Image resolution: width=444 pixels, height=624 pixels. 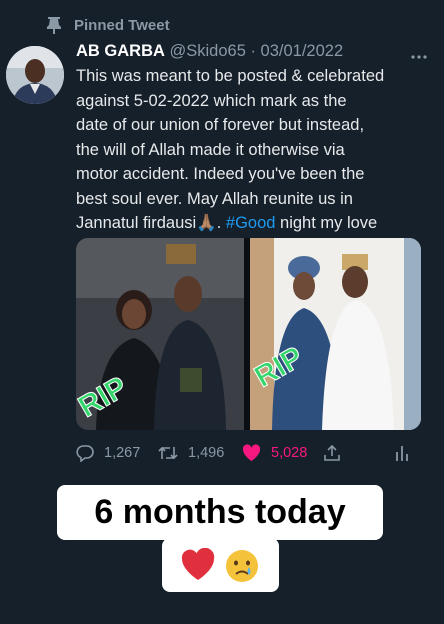 I want to click on tweet-line: best soul ever. May Allah reunite us in, so click(x=214, y=198).